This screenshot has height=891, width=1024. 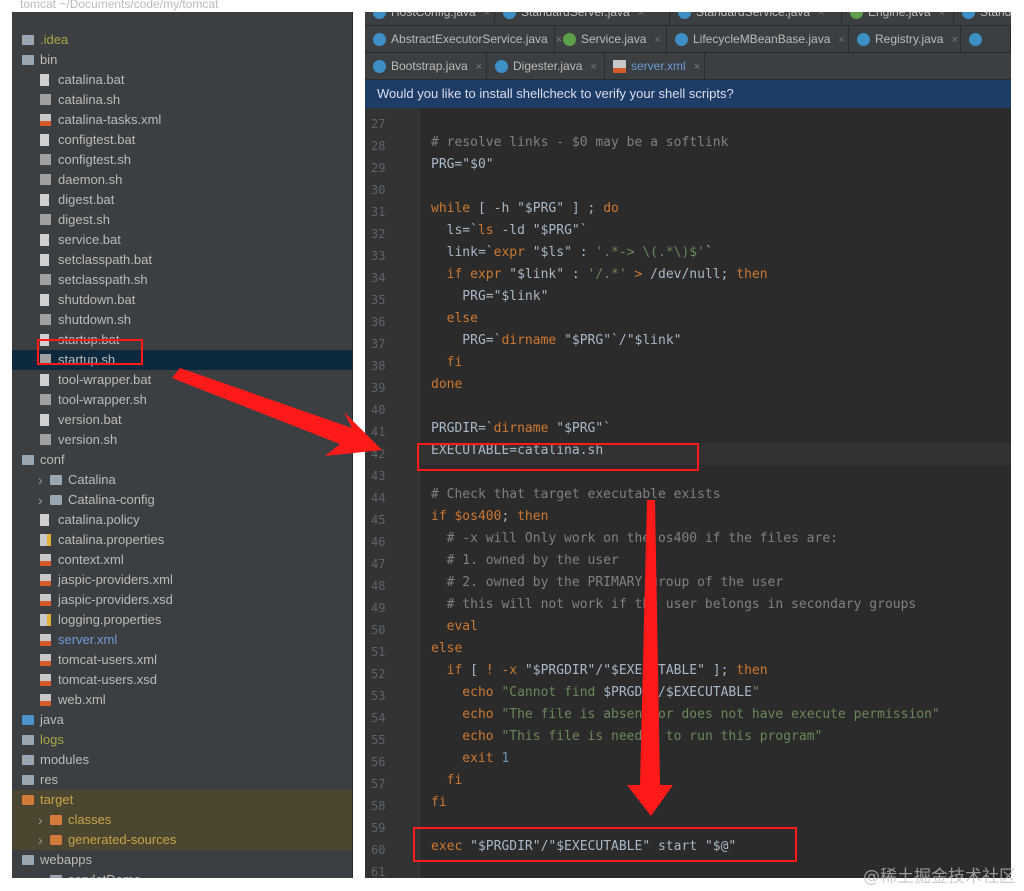 What do you see at coordinates (182, 780) in the screenshot?
I see `tree-item: res` at bounding box center [182, 780].